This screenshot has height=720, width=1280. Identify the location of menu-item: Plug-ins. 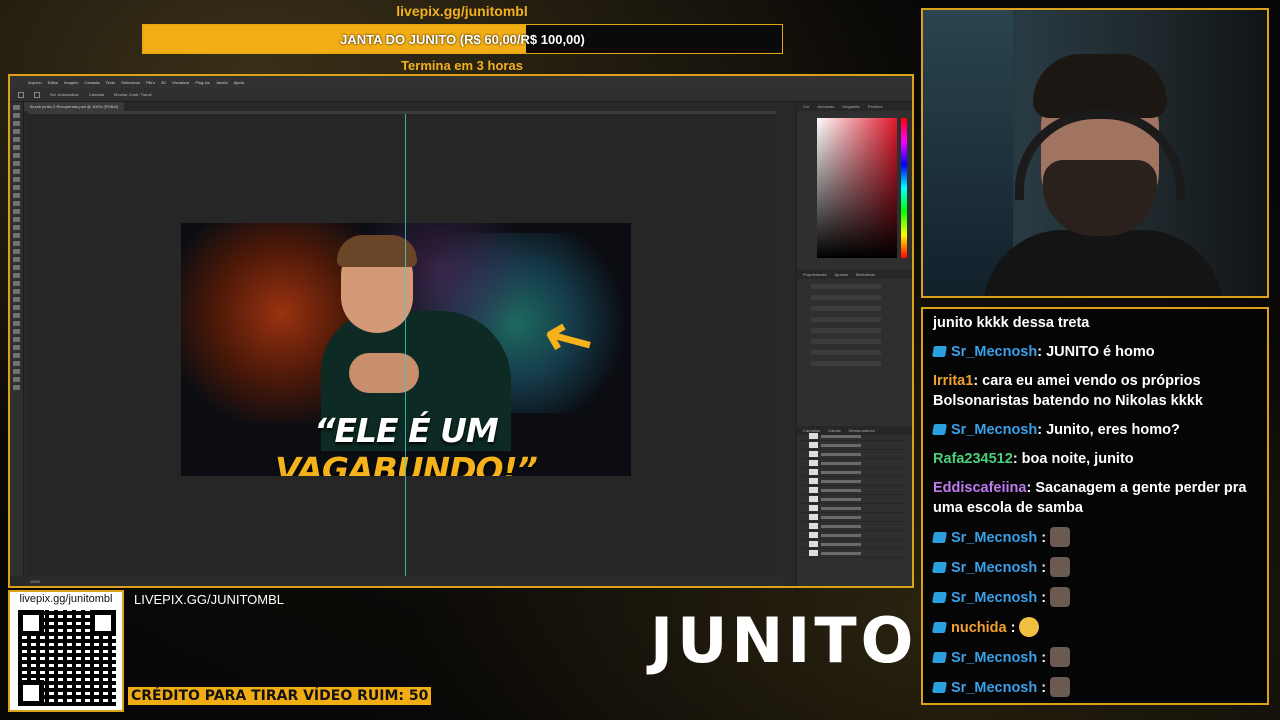
(202, 82).